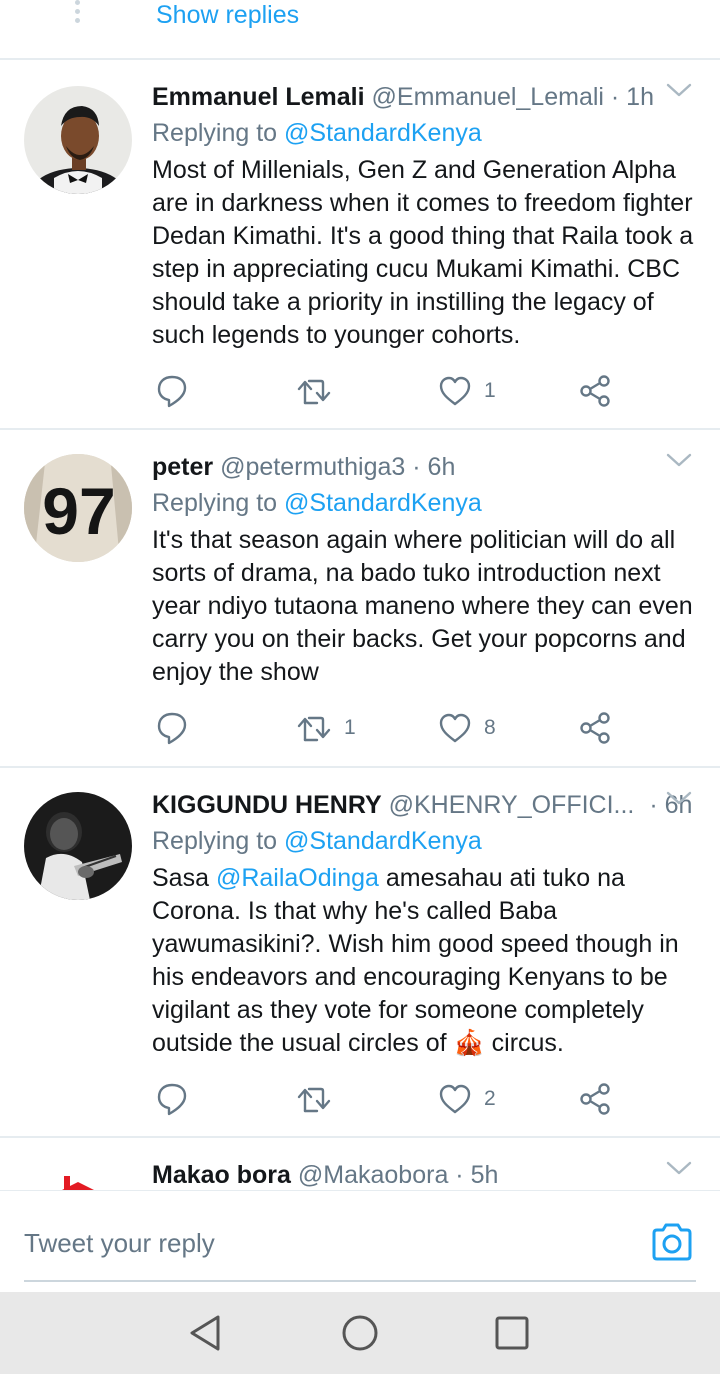 The image size is (720, 1374). I want to click on tweet-text-part: Sasa, so click(184, 878).